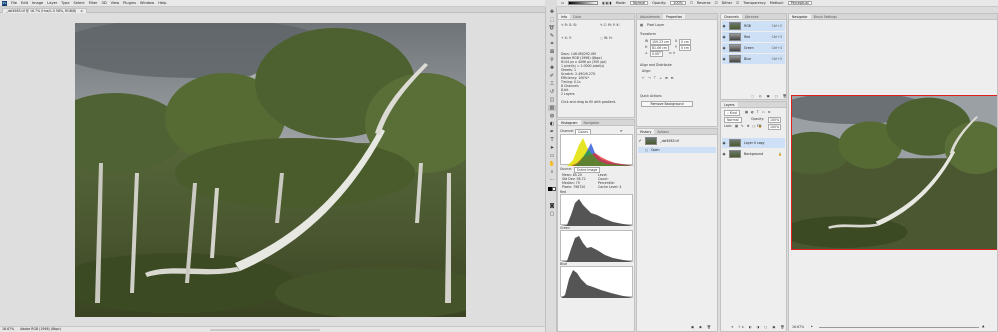  I want to click on menu-edit: Edit, so click(24, 3).